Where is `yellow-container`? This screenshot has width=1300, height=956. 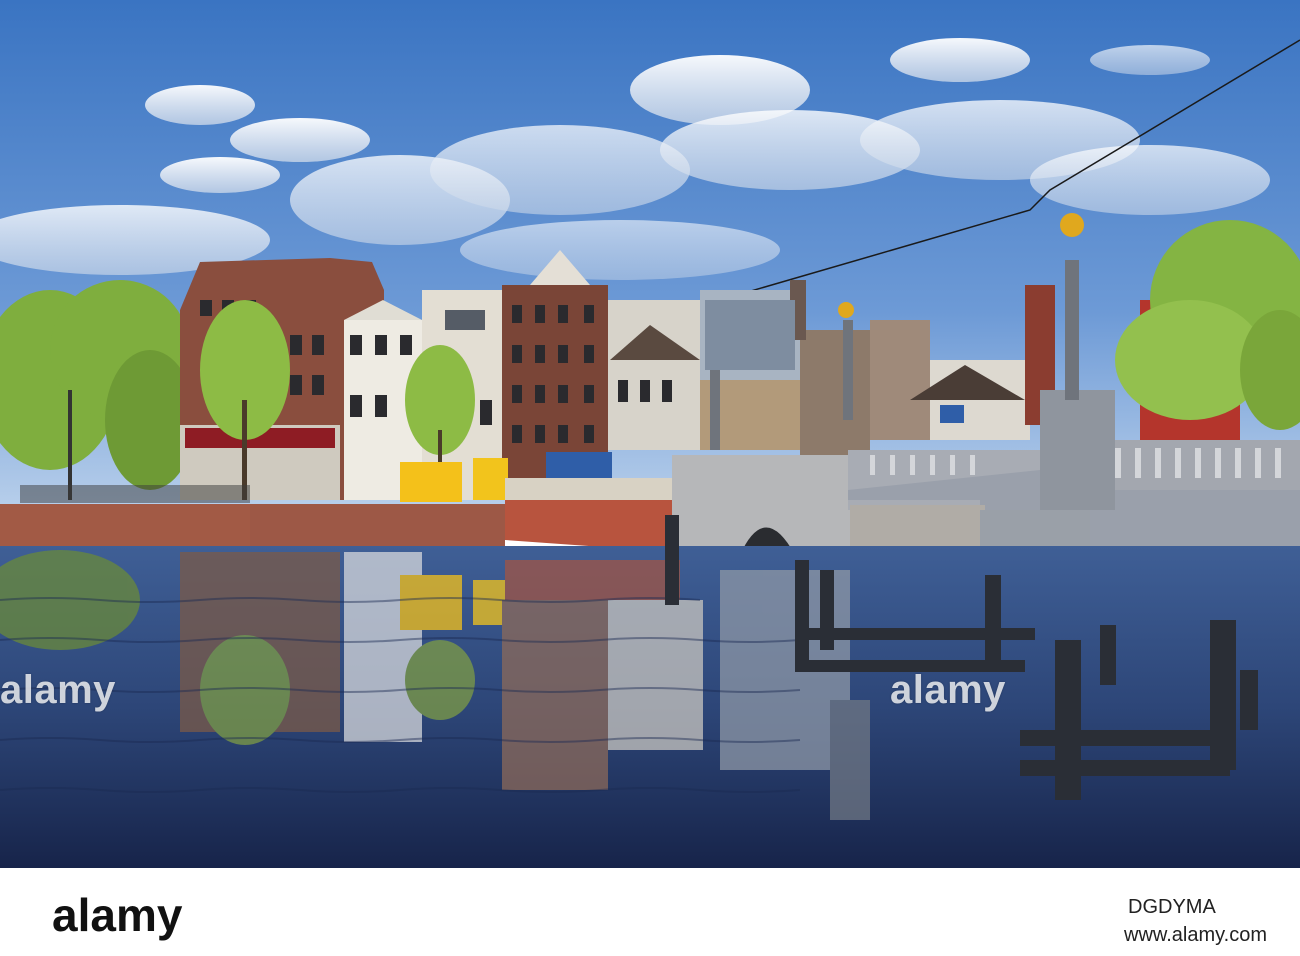 yellow-container is located at coordinates (431, 482).